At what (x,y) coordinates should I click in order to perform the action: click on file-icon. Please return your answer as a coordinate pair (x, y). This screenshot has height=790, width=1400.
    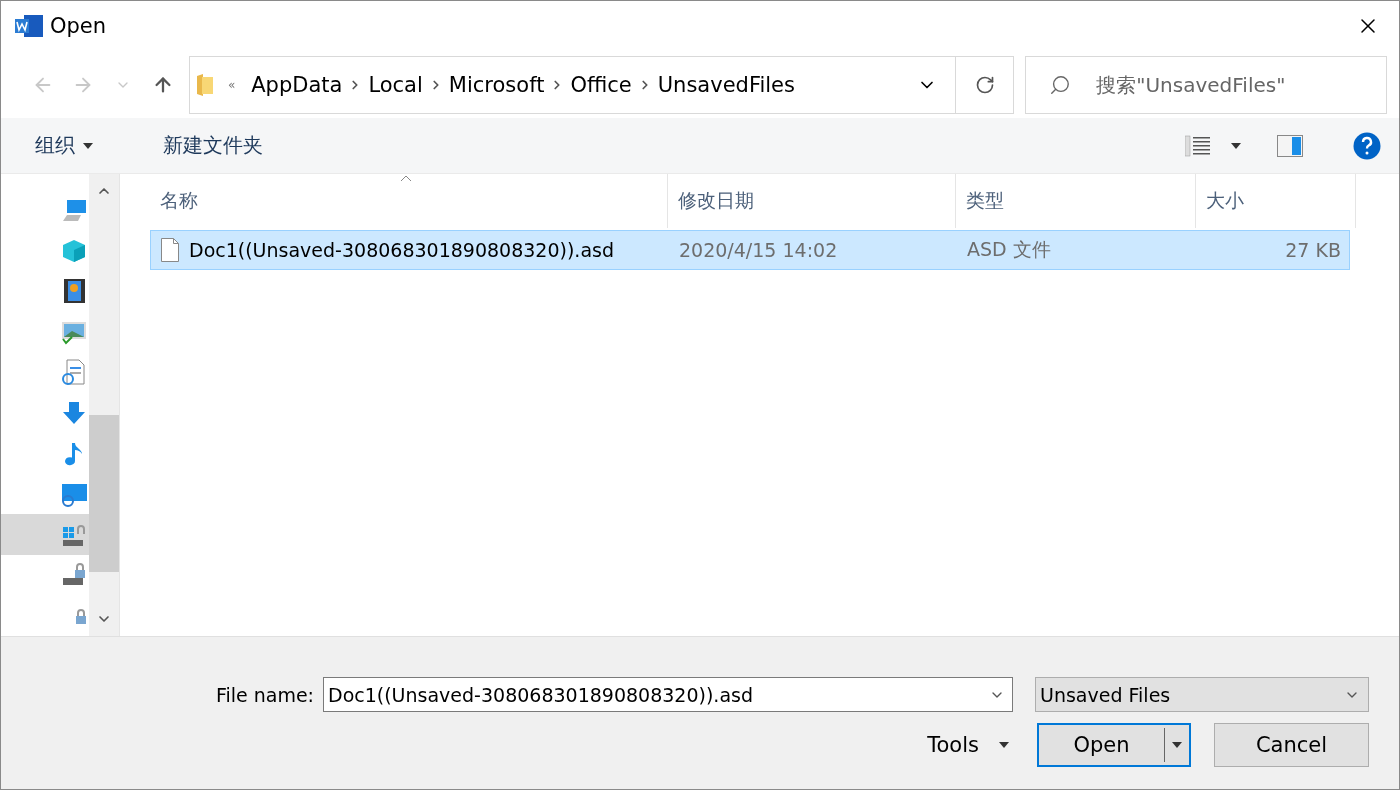
    Looking at the image, I should click on (170, 250).